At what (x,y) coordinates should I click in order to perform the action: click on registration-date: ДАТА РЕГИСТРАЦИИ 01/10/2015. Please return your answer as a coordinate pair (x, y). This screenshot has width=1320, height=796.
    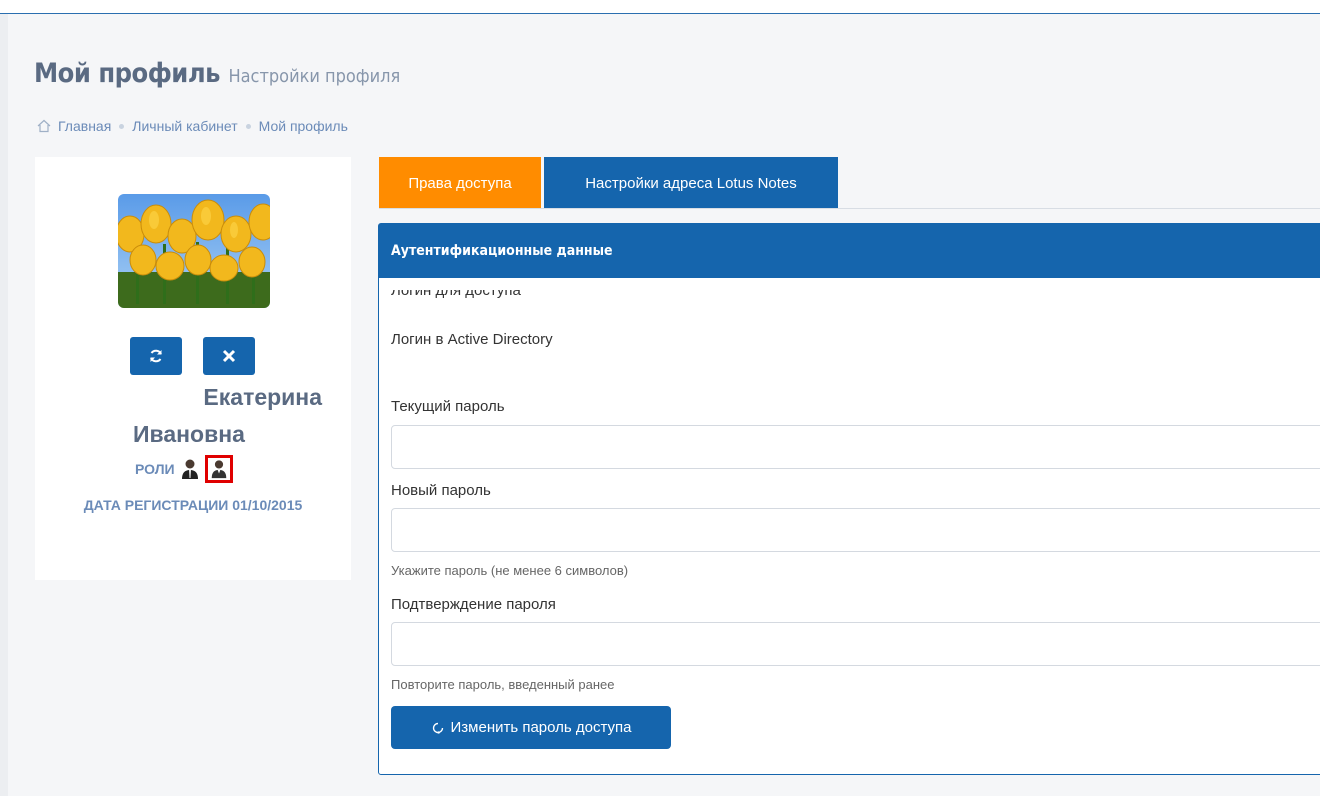
    Looking at the image, I should click on (193, 505).